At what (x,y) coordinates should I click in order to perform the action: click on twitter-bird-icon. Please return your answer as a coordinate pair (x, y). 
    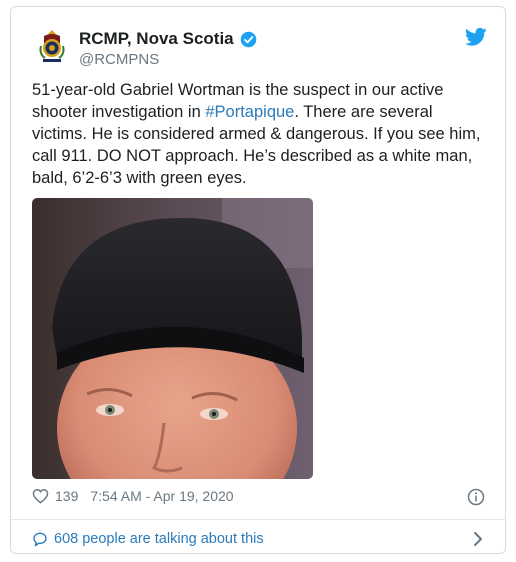
    Looking at the image, I should click on (476, 37).